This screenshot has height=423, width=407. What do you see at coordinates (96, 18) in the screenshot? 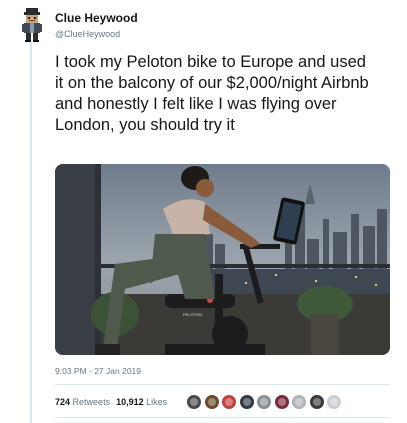
I see `author-name: Clue Heywood` at bounding box center [96, 18].